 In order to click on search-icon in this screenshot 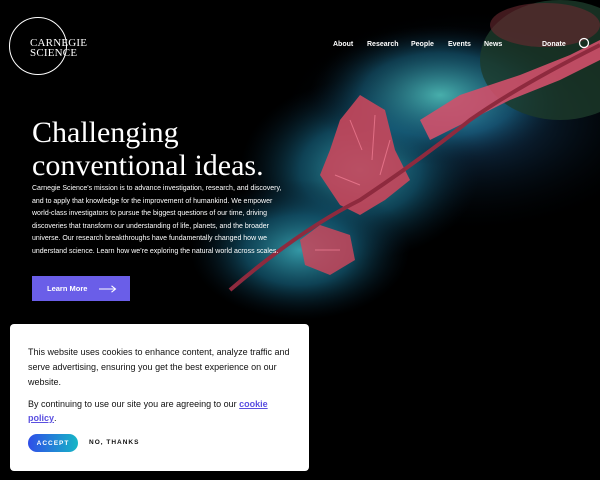, I will do `click(584, 43)`.